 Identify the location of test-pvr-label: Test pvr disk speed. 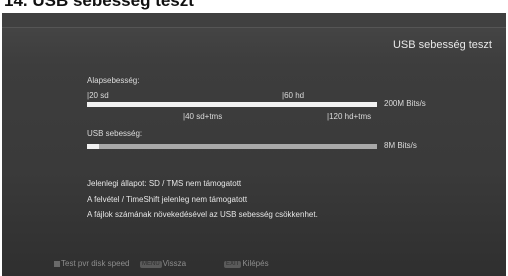
(95, 263).